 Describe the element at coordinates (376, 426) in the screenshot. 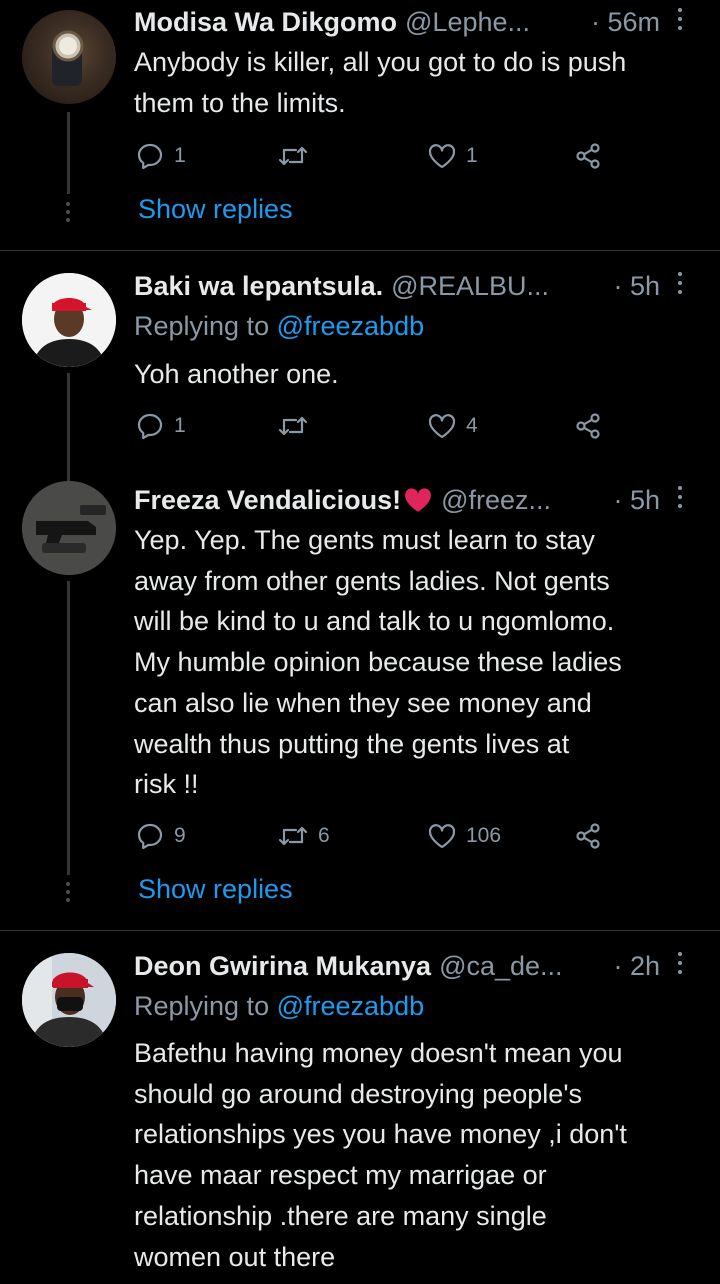

I see `tweet-actions: 1 4` at that location.